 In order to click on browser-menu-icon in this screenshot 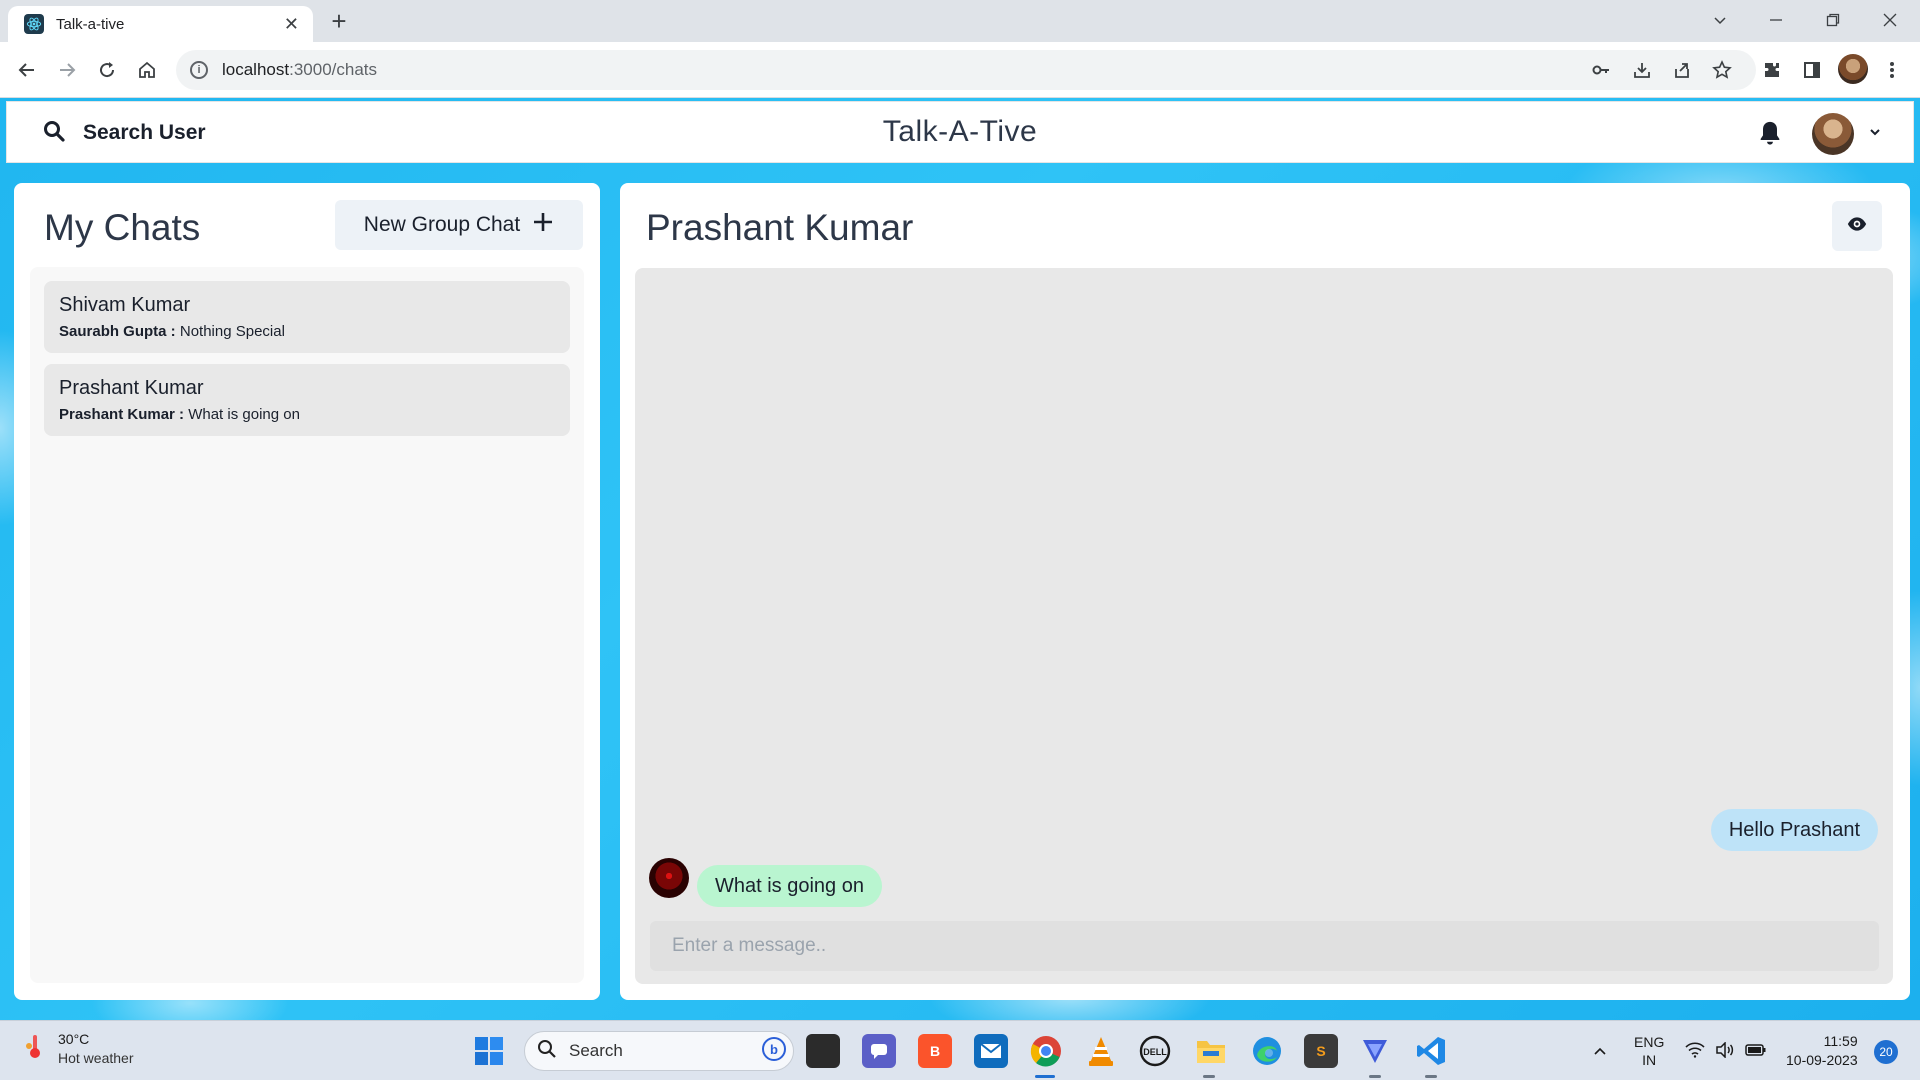, I will do `click(1892, 70)`.